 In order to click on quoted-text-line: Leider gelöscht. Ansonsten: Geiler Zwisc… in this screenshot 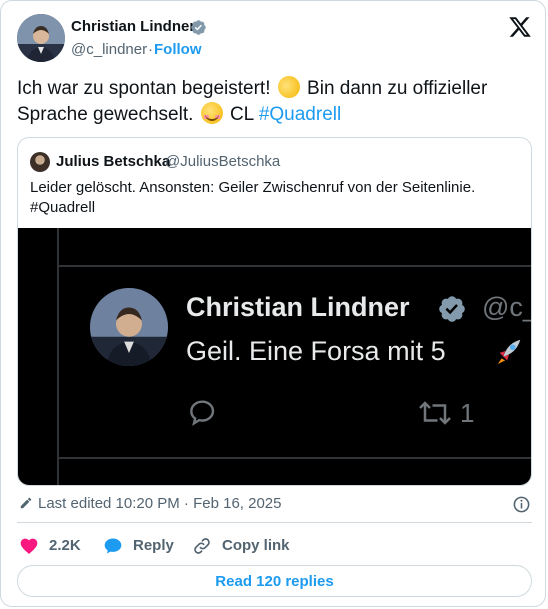, I will do `click(253, 187)`.